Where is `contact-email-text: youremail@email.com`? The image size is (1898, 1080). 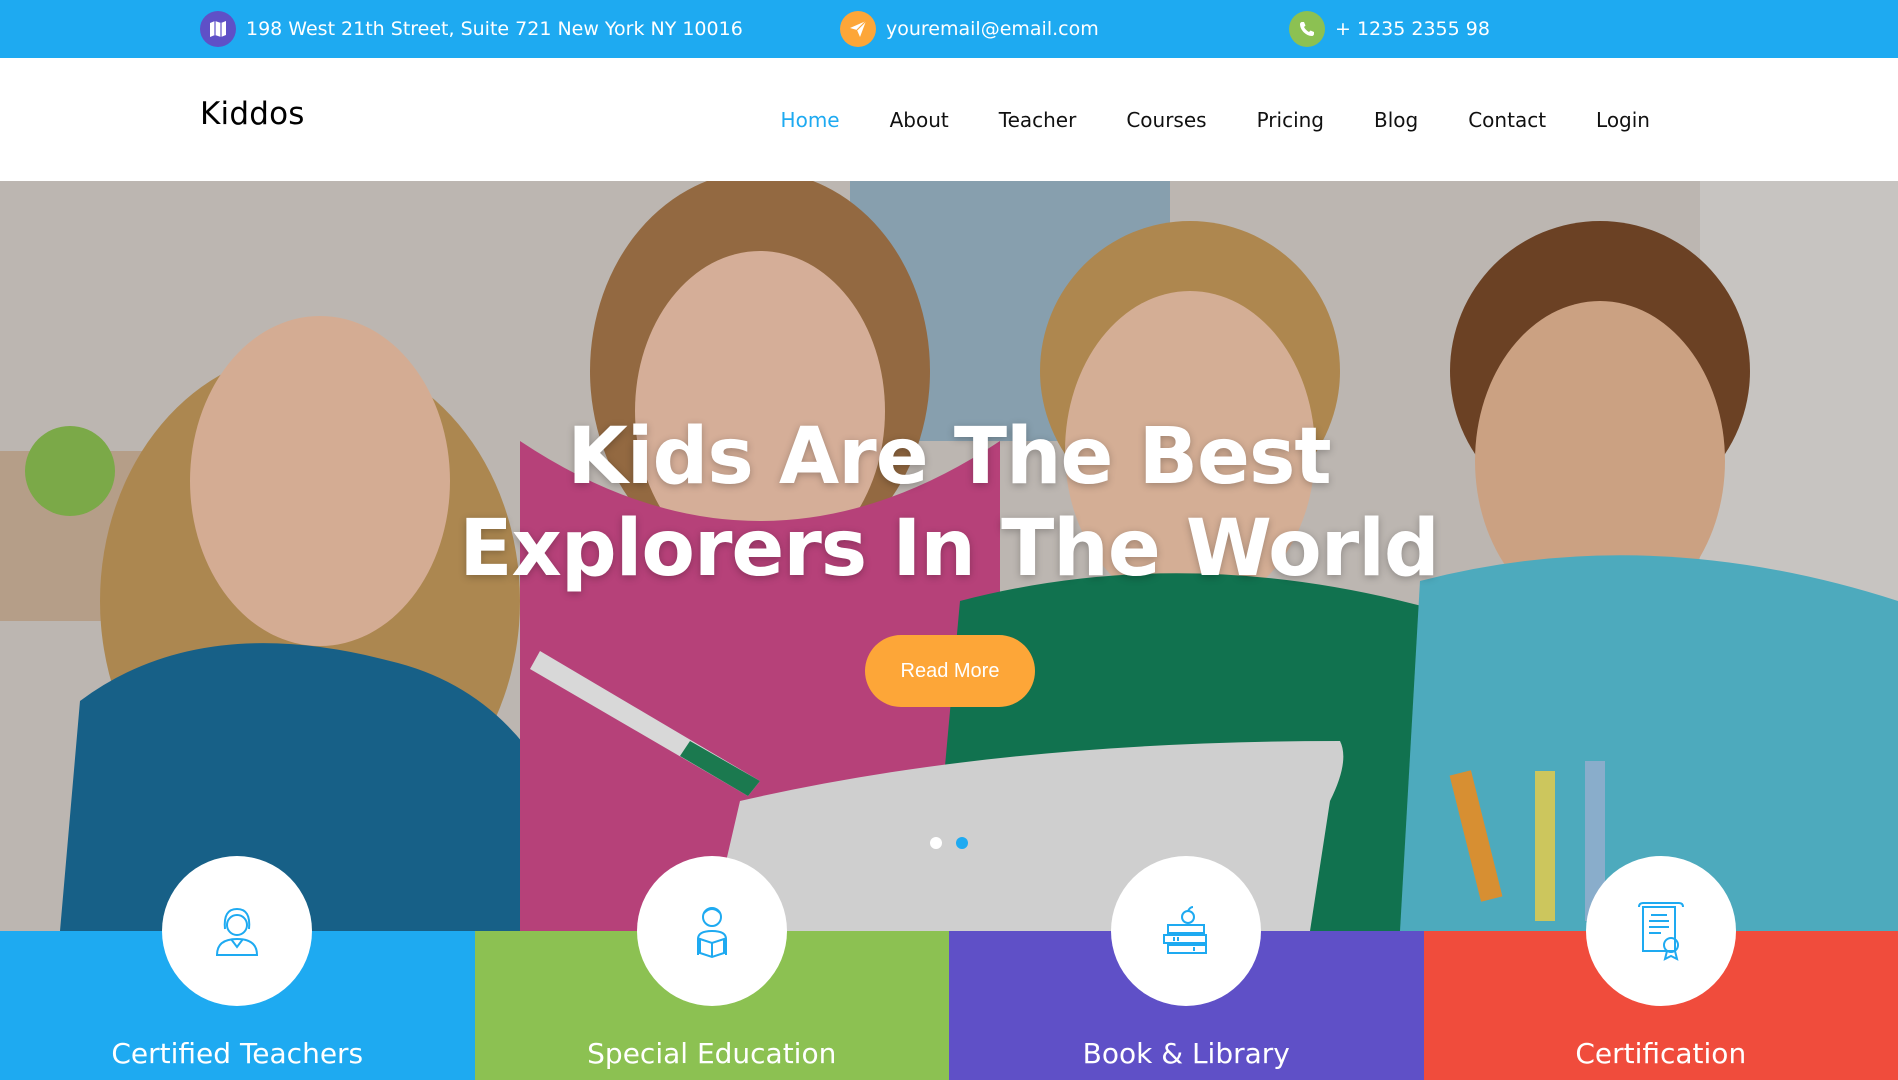
contact-email-text: youremail@email.com is located at coordinates (992, 29).